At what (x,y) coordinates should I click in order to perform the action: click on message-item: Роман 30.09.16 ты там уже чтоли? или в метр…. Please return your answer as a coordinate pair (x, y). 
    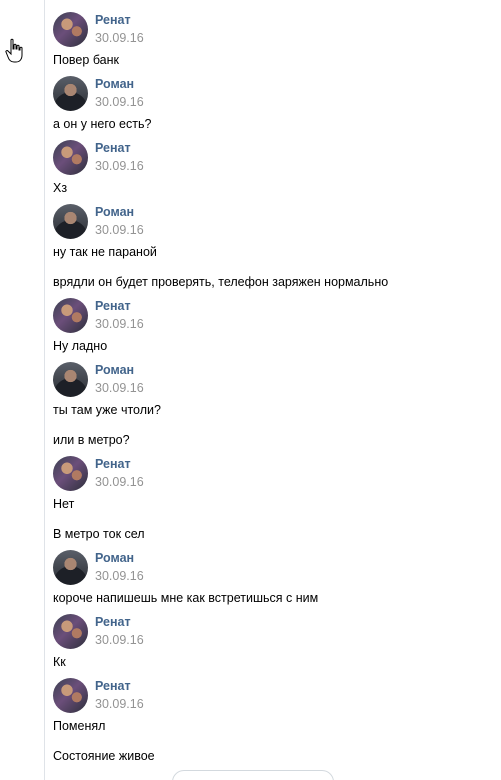
    Looking at the image, I should click on (273, 405).